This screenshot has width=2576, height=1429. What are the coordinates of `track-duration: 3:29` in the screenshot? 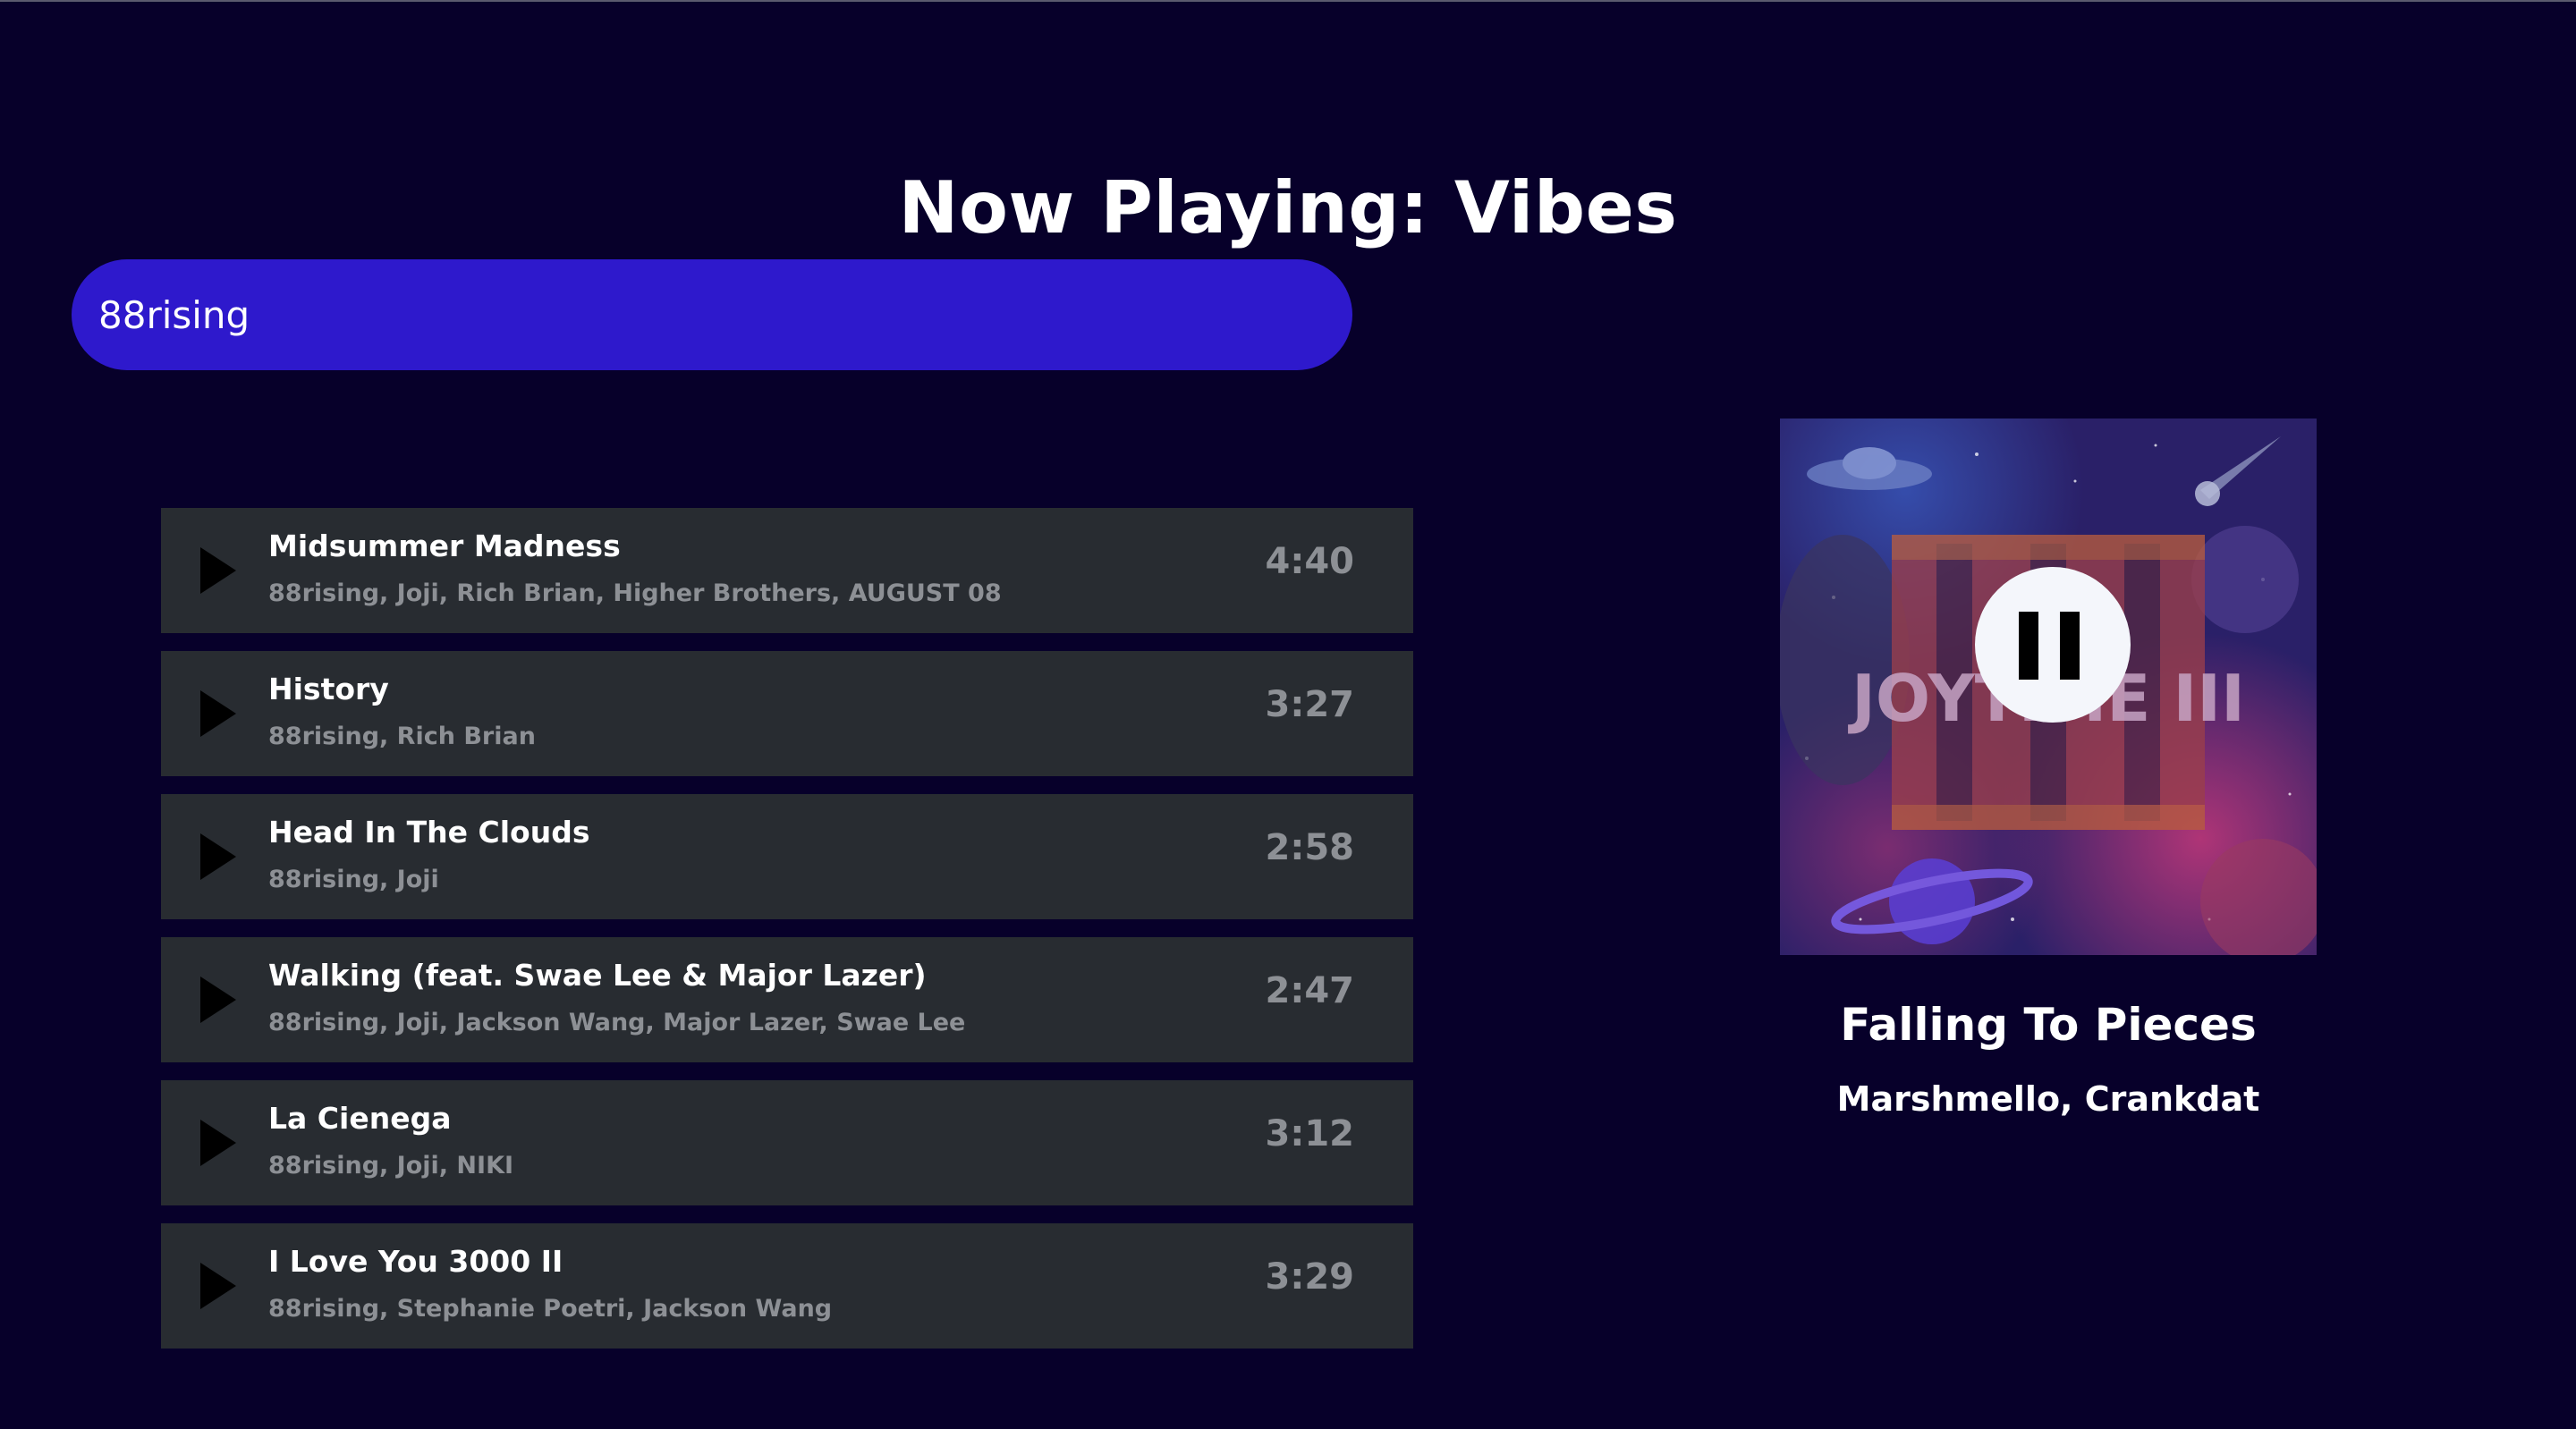 It's located at (1310, 1277).